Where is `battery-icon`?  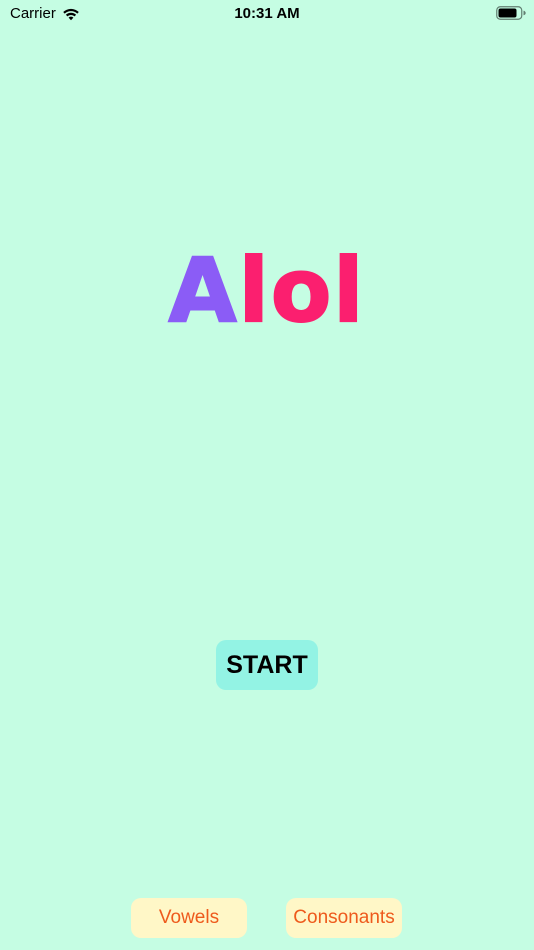 battery-icon is located at coordinates (511, 13).